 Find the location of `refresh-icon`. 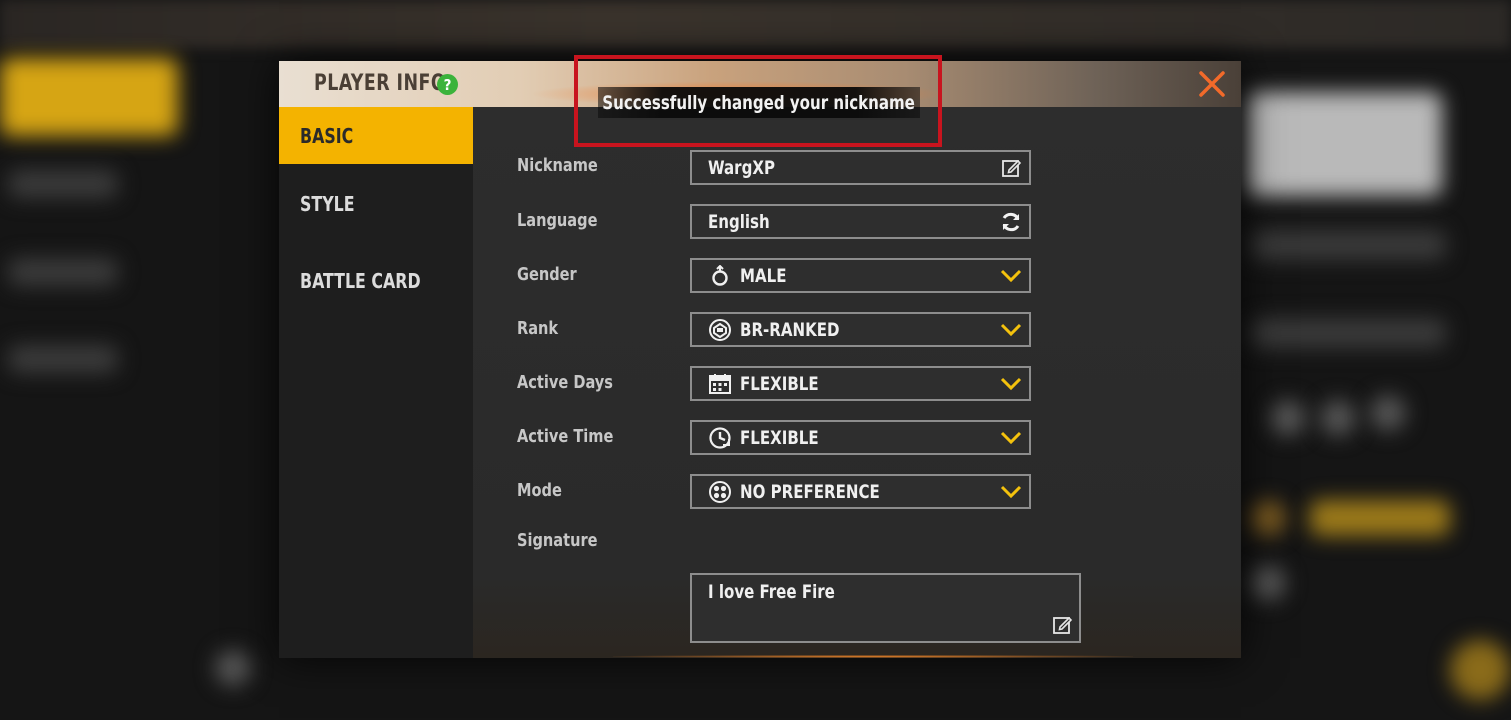

refresh-icon is located at coordinates (1011, 222).